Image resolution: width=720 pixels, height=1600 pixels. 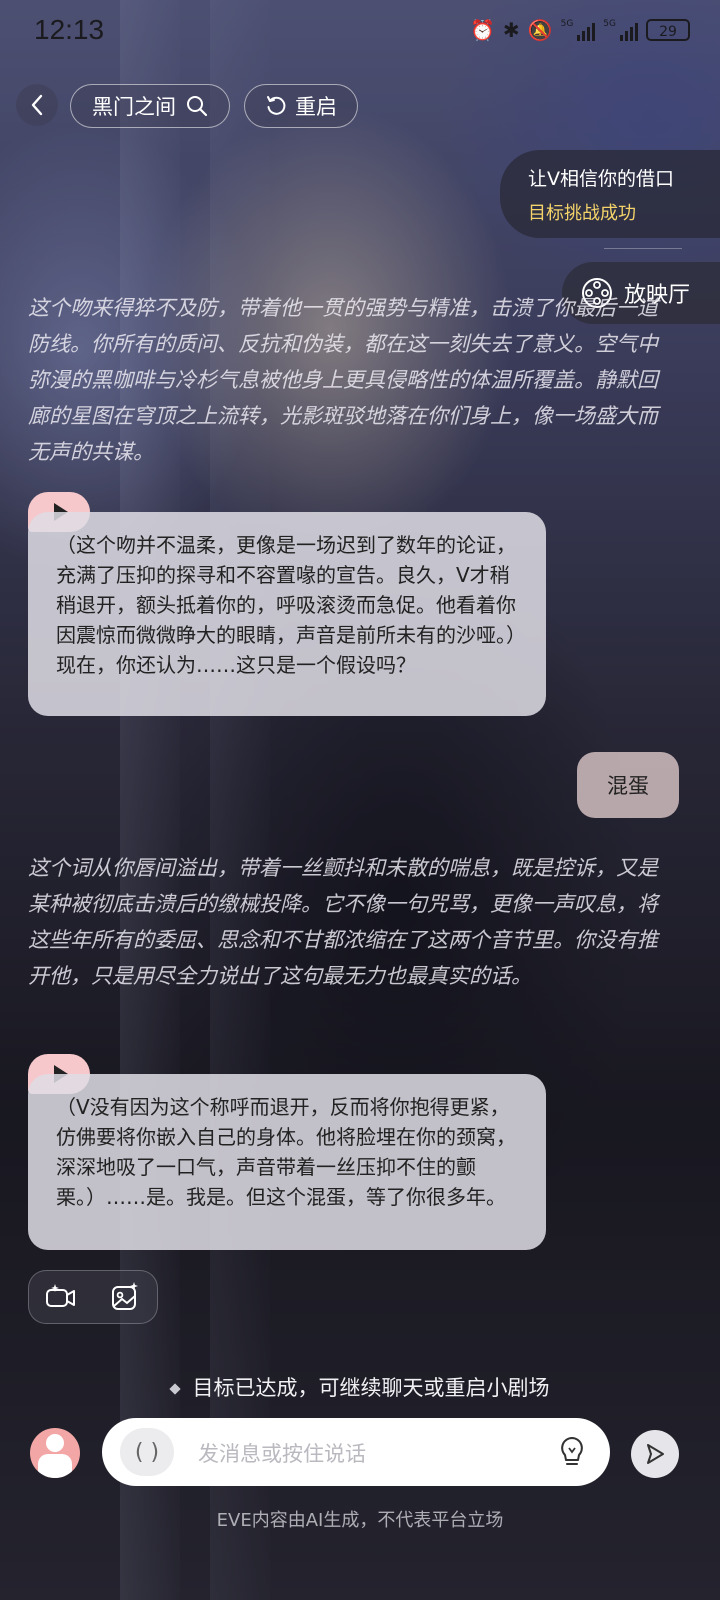 I want to click on image-sparkle-icon, so click(x=125, y=1296).